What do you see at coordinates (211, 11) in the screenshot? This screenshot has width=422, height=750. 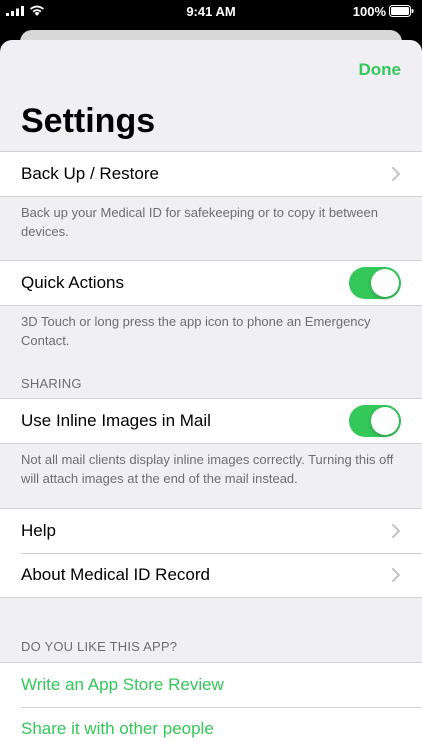 I see `status-bar: 9:41 AM 100%` at bounding box center [211, 11].